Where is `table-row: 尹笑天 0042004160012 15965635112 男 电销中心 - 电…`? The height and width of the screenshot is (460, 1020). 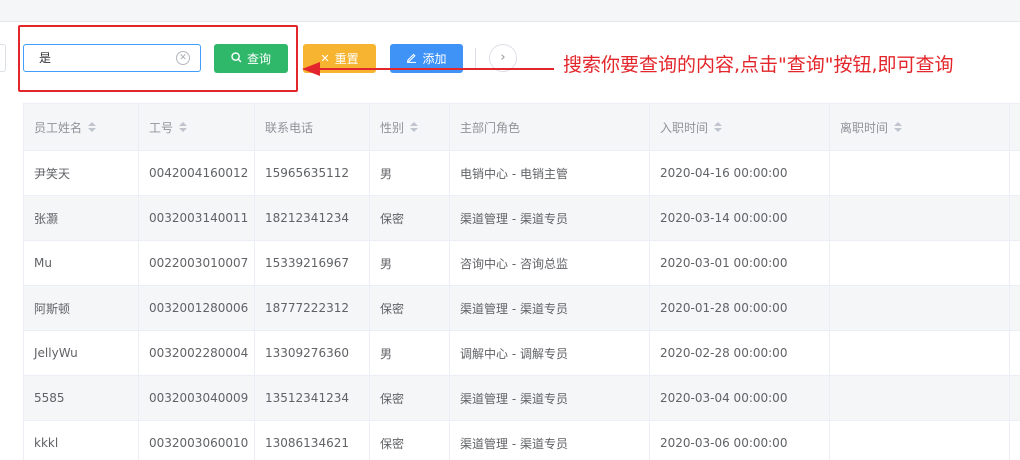 table-row: 尹笑天 0042004160012 15965635112 男 电销中心 - 电… is located at coordinates (521, 173).